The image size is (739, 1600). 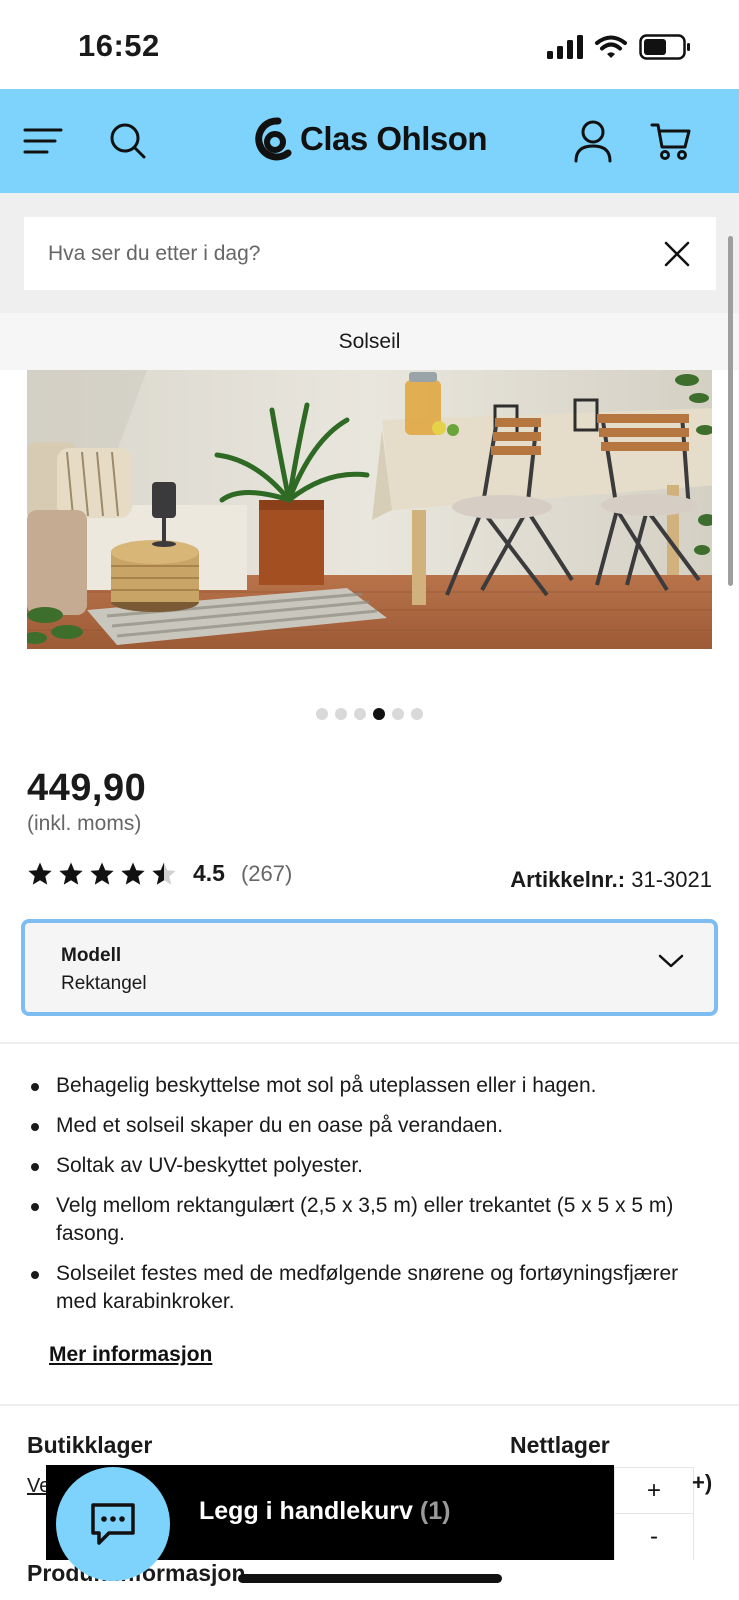 I want to click on rating-count: (267), so click(x=266, y=873).